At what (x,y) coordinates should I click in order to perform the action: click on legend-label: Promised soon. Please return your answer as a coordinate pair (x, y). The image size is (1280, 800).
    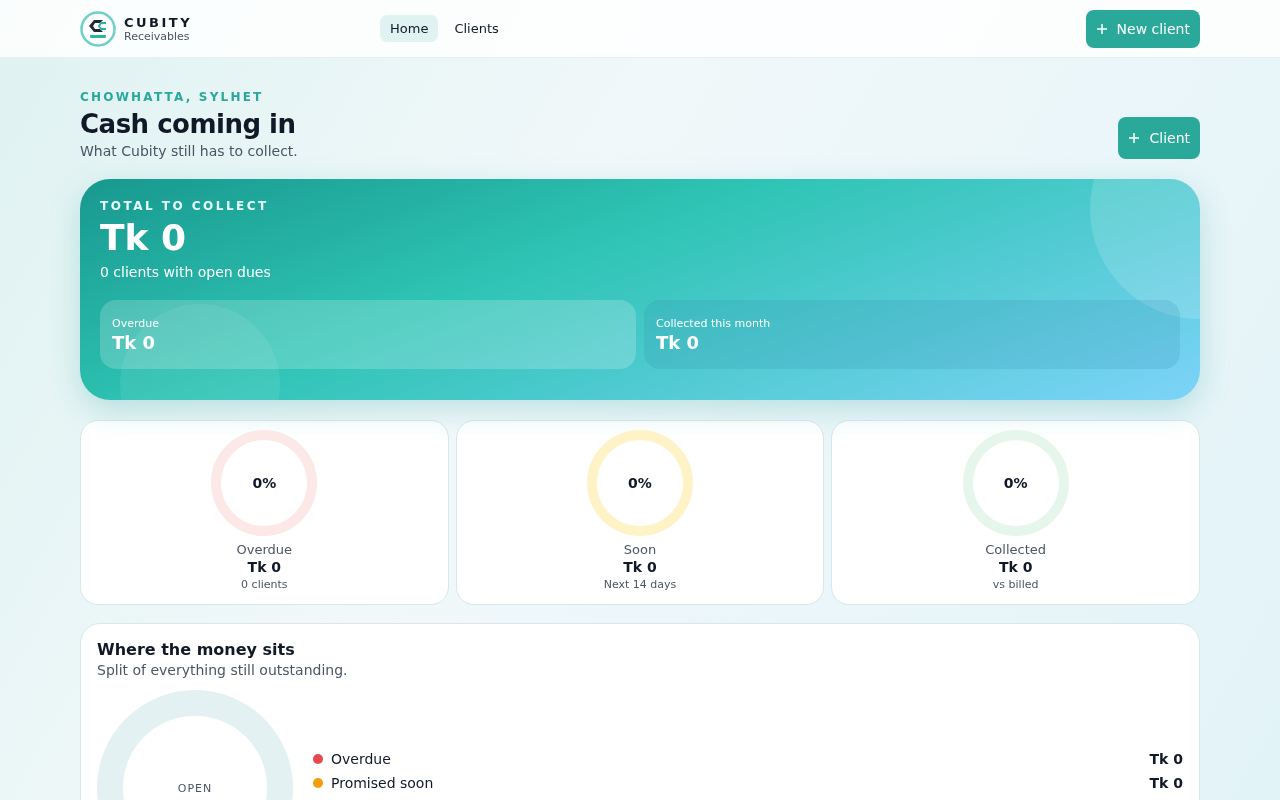
    Looking at the image, I should click on (382, 783).